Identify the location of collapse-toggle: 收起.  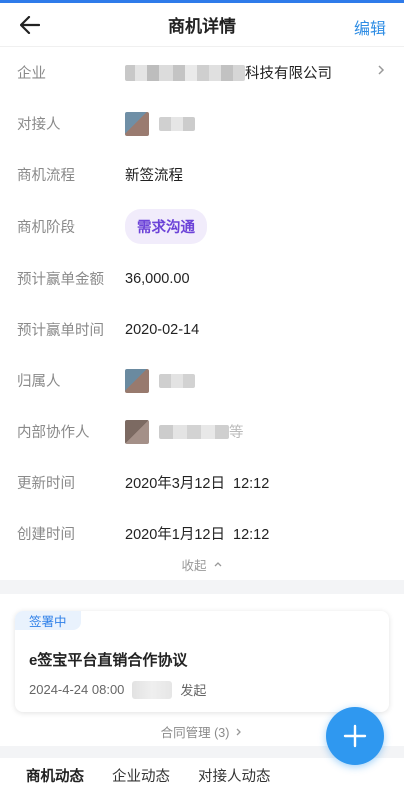
(202, 564).